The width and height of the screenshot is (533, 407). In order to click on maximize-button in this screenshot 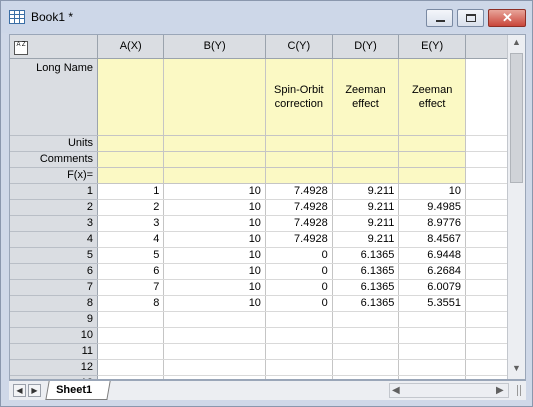, I will do `click(470, 18)`.